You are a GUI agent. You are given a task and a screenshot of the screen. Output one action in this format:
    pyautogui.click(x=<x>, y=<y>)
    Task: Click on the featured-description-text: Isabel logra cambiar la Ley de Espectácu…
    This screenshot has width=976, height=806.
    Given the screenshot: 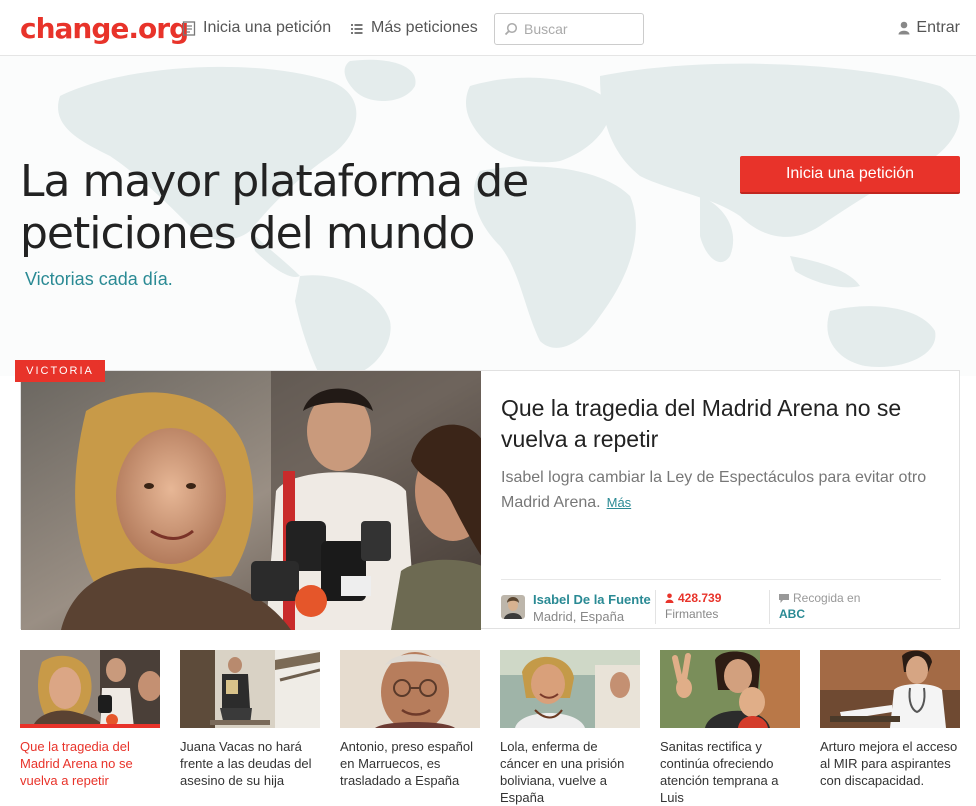 What is the action you would take?
    pyautogui.click(x=714, y=490)
    